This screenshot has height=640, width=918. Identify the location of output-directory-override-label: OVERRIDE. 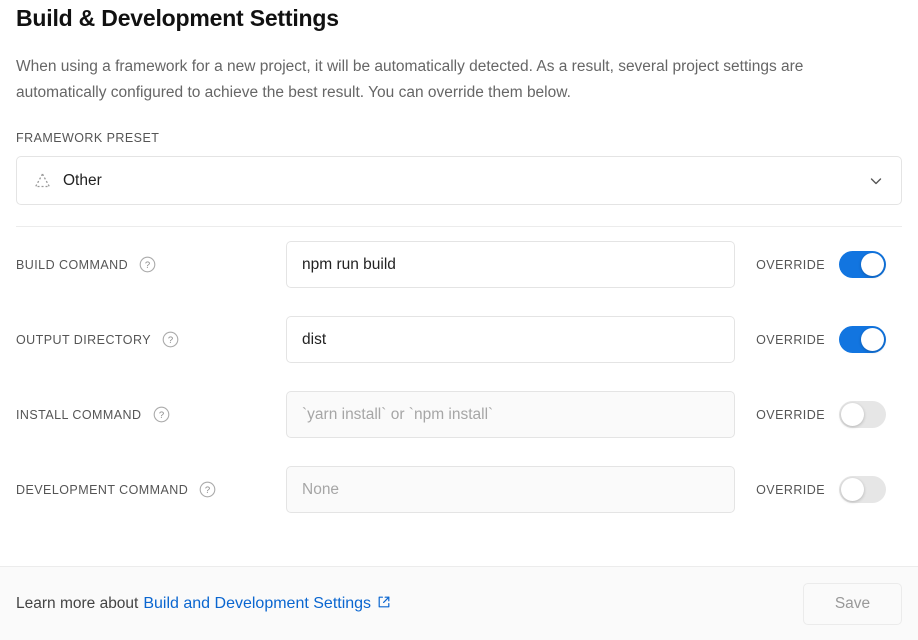
(790, 339).